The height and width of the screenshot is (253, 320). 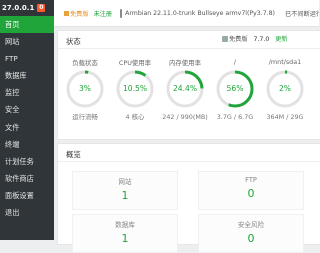 What do you see at coordinates (225, 39) in the screenshot?
I see `version-icon` at bounding box center [225, 39].